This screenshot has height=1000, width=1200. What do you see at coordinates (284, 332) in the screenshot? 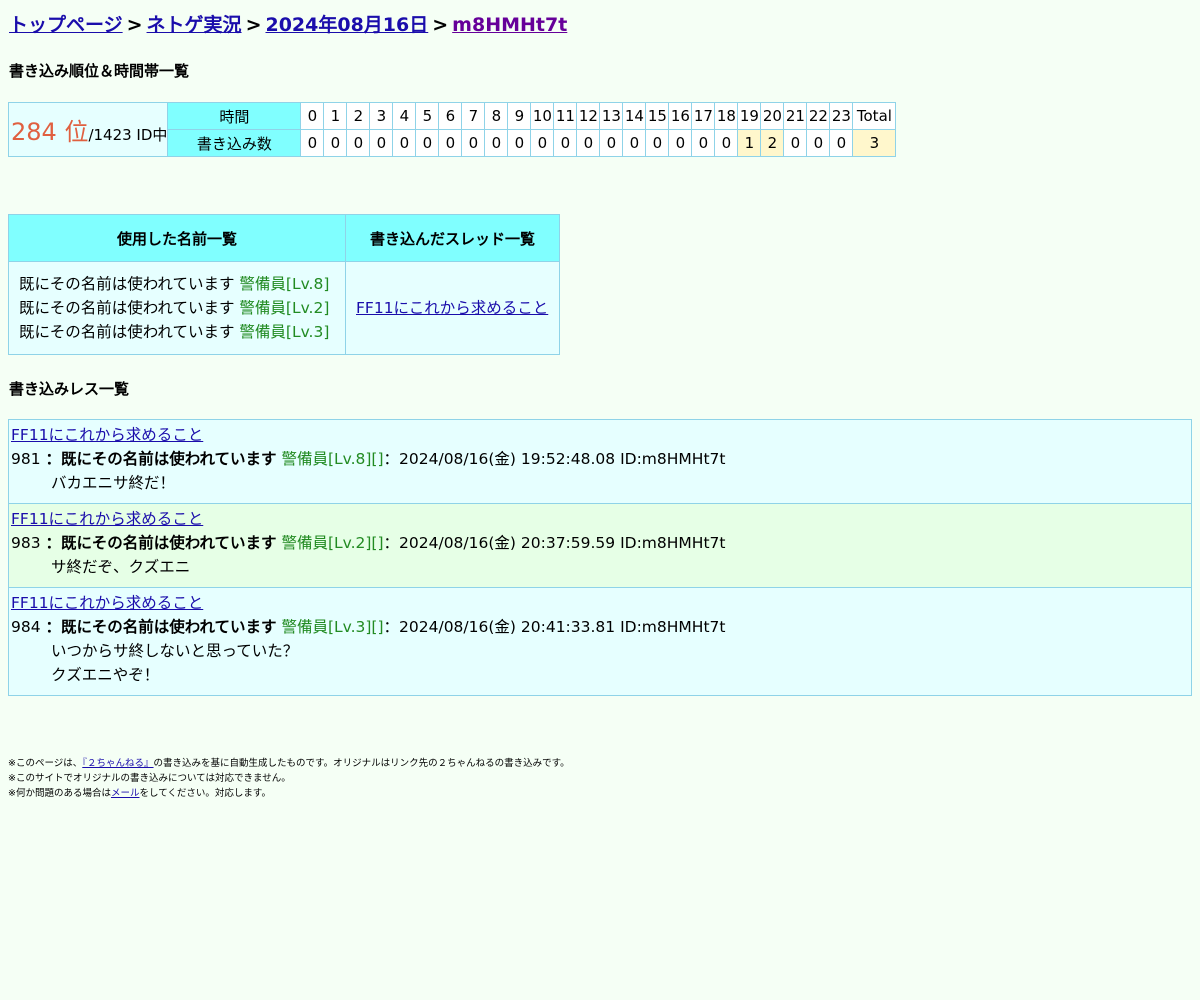
I see `name-level: 警備員[Lv.3]` at bounding box center [284, 332].